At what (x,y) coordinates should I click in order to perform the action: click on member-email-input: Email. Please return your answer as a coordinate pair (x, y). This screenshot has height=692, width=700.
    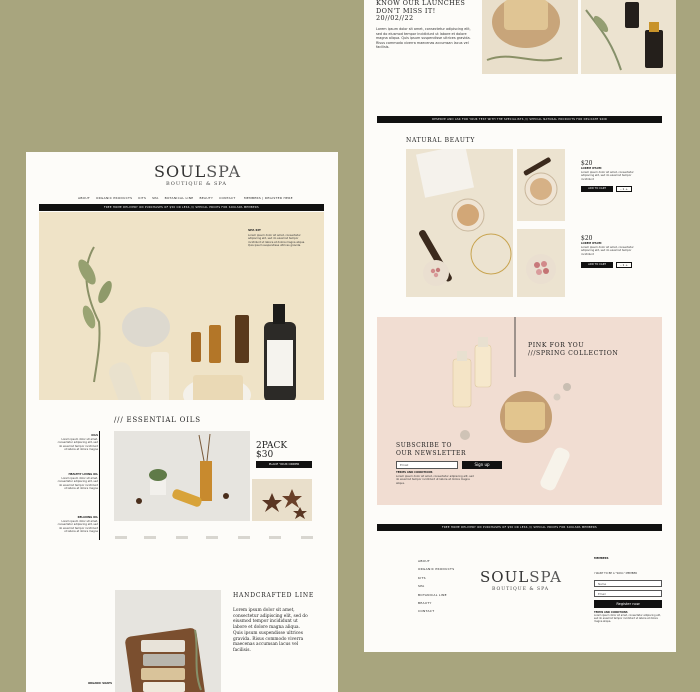
    Looking at the image, I should click on (628, 593).